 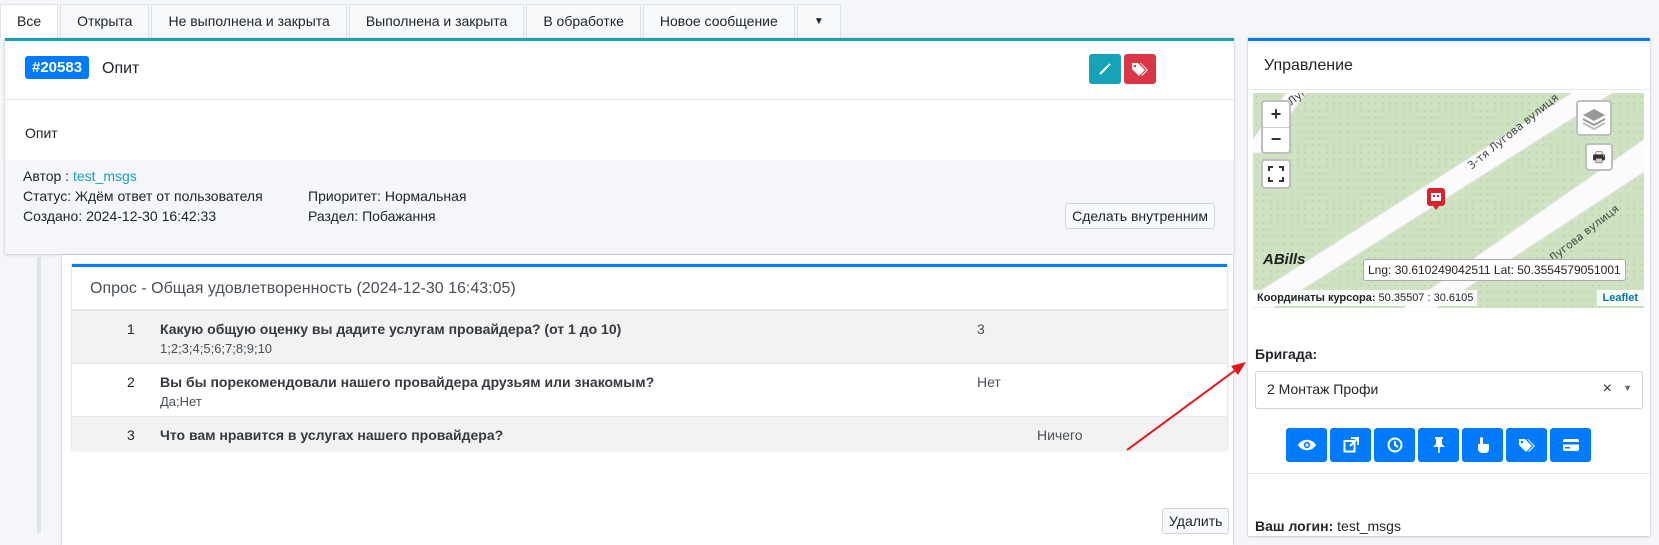 I want to click on login-label: Ваш логин:, so click(x=1294, y=526).